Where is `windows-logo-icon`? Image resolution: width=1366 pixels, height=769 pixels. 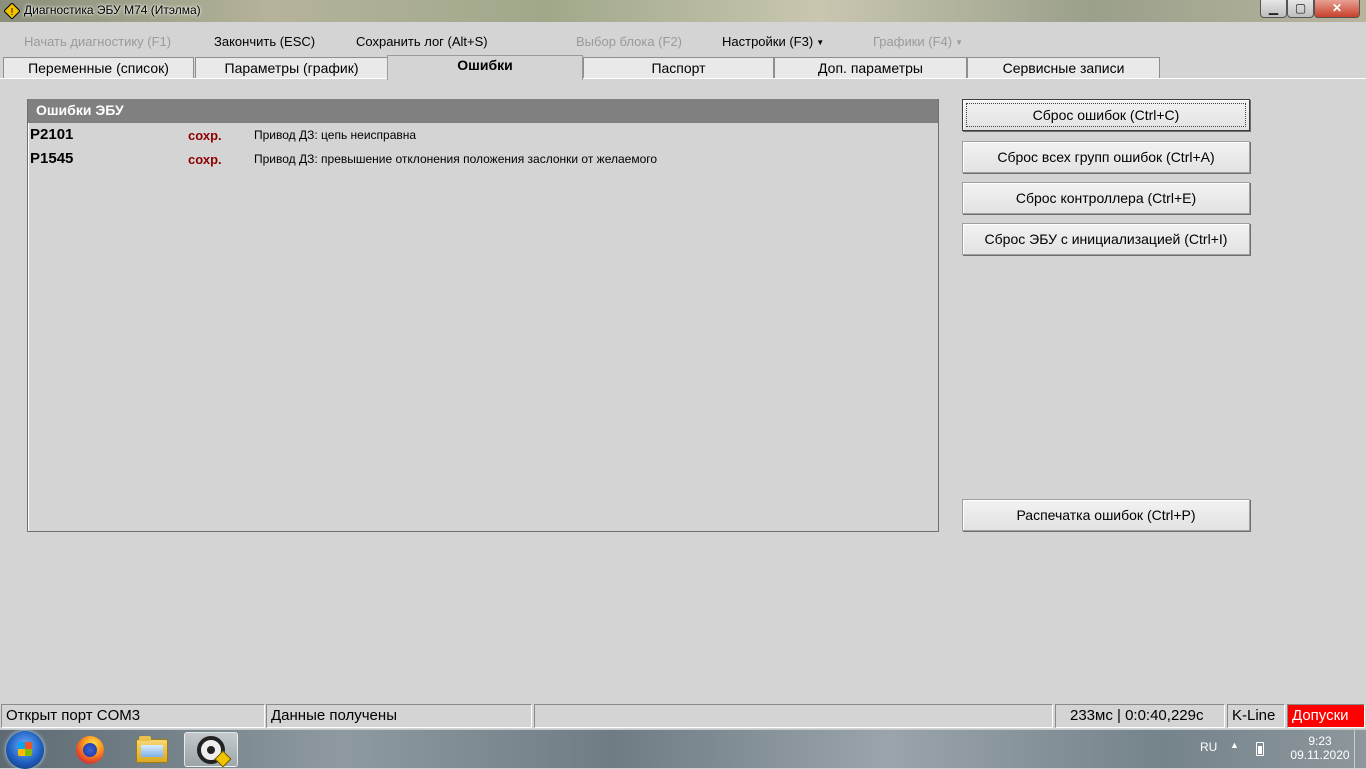 windows-logo-icon is located at coordinates (25, 749).